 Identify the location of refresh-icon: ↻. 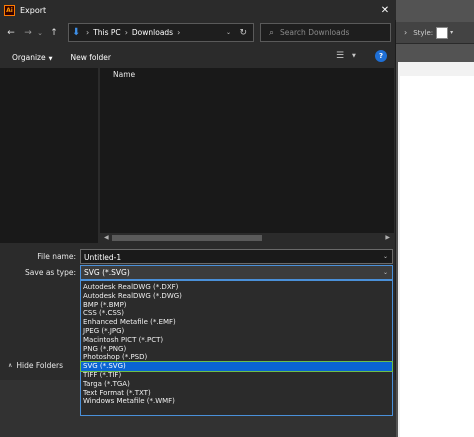
(243, 33).